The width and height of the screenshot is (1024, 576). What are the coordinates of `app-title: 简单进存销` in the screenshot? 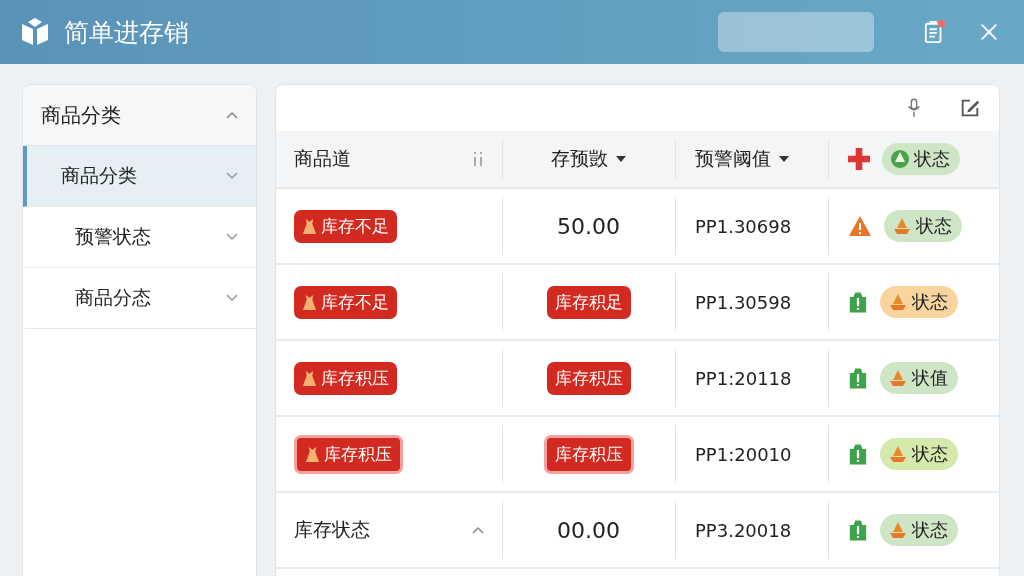 It's located at (126, 32).